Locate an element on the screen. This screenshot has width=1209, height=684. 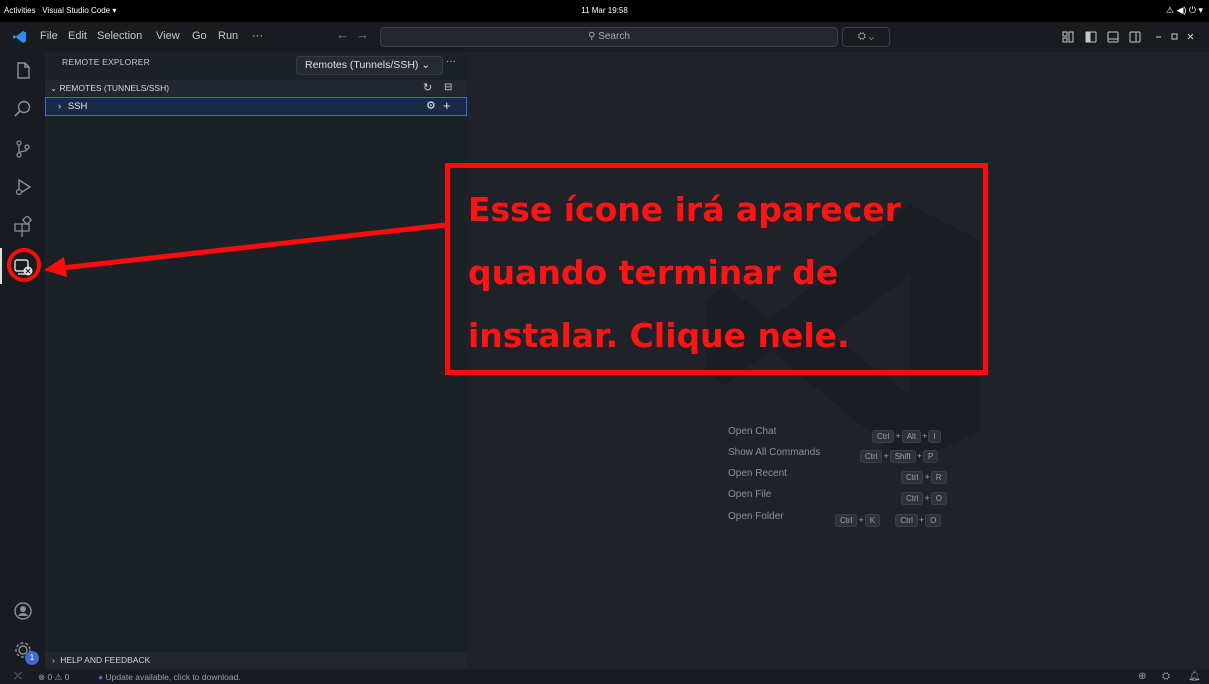
active-indicator is located at coordinates (1, 266).